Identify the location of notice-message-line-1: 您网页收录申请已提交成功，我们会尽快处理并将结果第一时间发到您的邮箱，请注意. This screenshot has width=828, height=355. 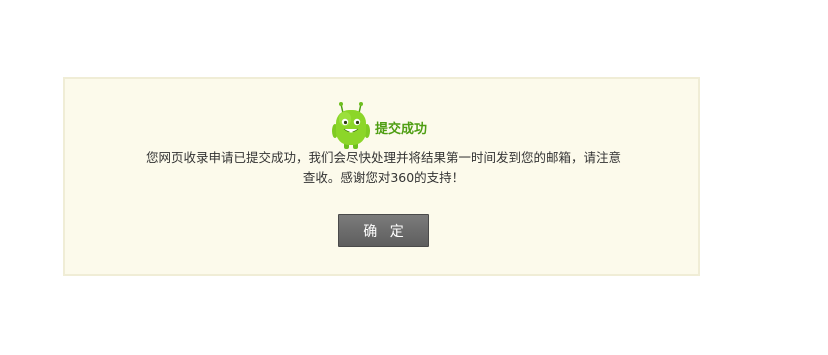
(383, 157).